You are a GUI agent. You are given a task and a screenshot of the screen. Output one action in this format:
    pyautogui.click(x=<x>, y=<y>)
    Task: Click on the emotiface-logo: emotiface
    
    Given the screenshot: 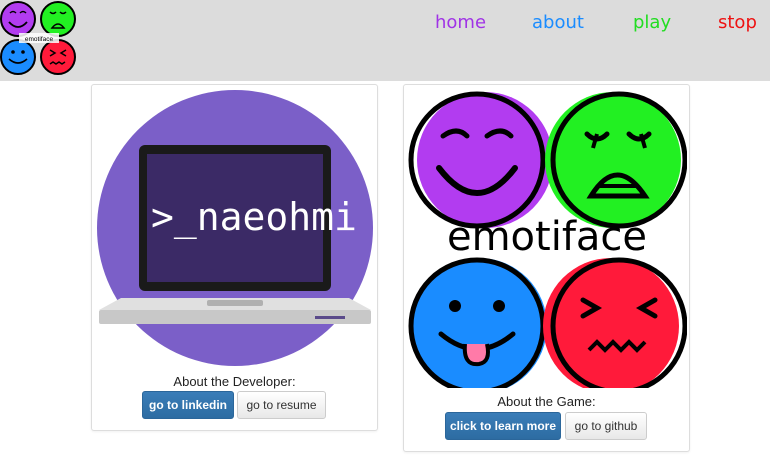 What is the action you would take?
    pyautogui.click(x=39, y=39)
    